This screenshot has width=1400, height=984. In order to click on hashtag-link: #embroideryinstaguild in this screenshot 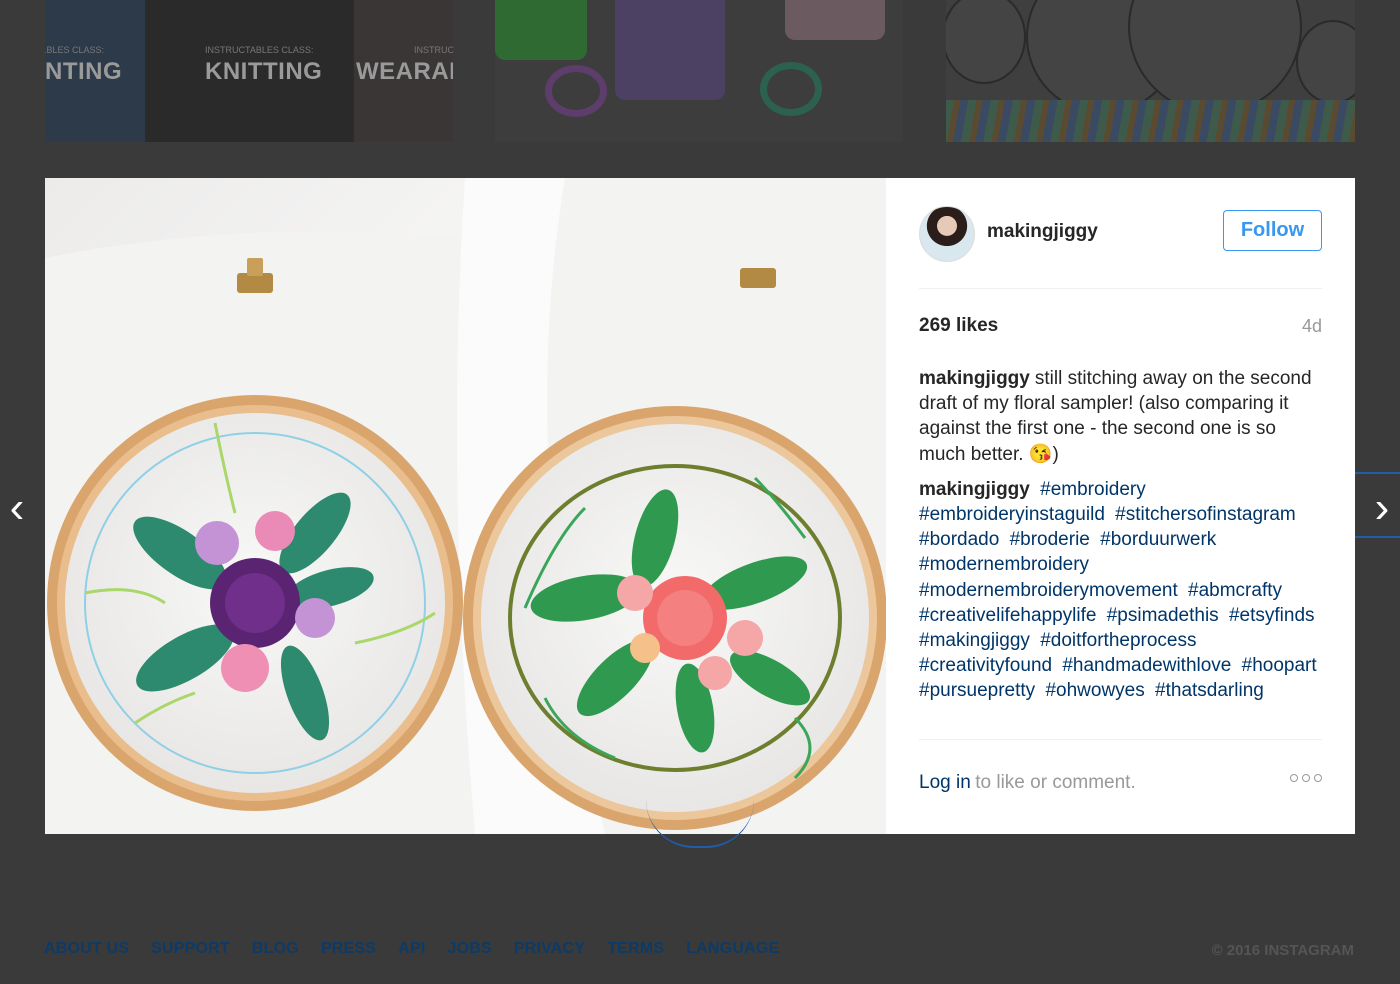, I will do `click(1012, 514)`.